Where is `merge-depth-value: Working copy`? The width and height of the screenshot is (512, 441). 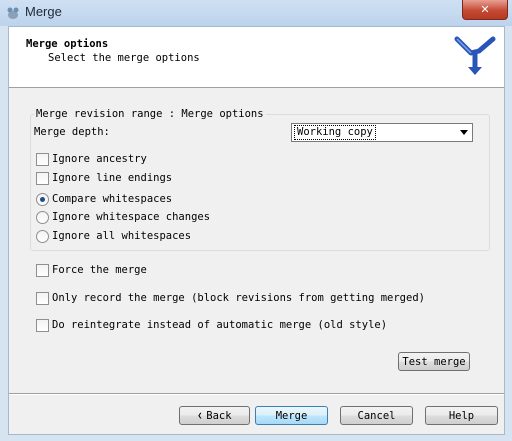
merge-depth-value: Working copy is located at coordinates (335, 132).